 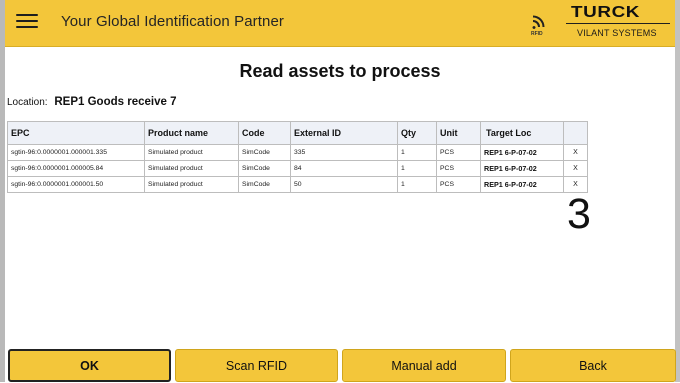 I want to click on location-line: Location: REP1 Goods receive 7, so click(x=91, y=102).